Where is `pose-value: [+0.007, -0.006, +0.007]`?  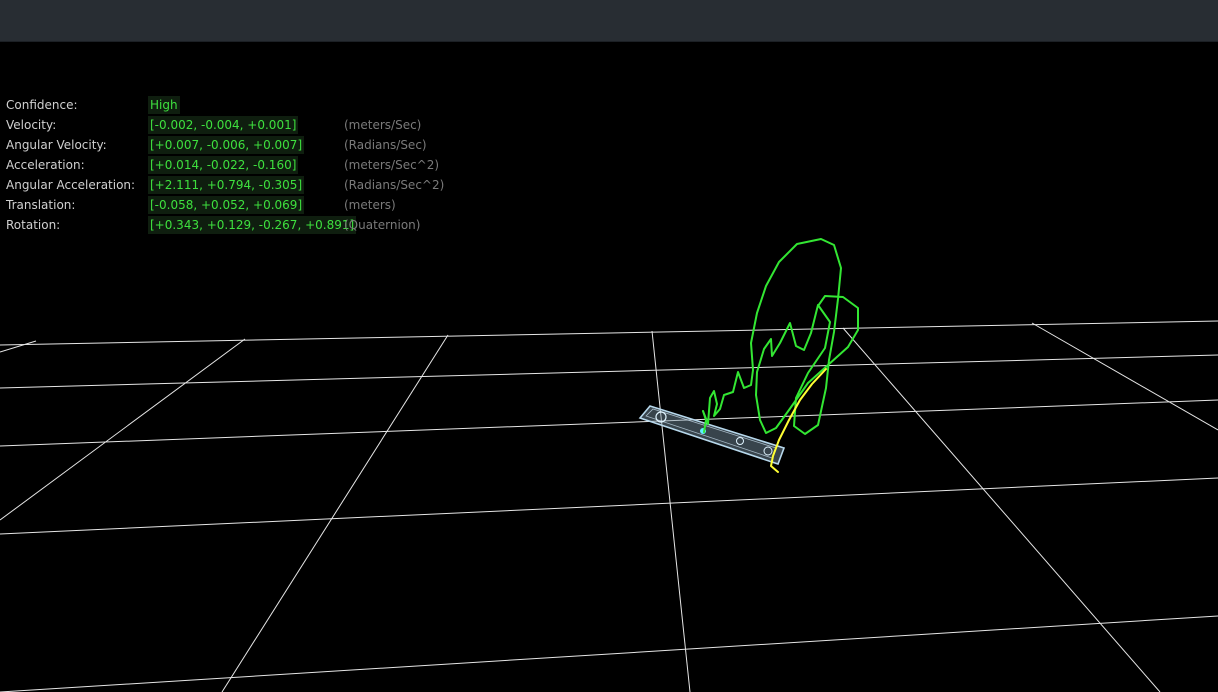 pose-value: [+0.007, -0.006, +0.007] is located at coordinates (226, 145).